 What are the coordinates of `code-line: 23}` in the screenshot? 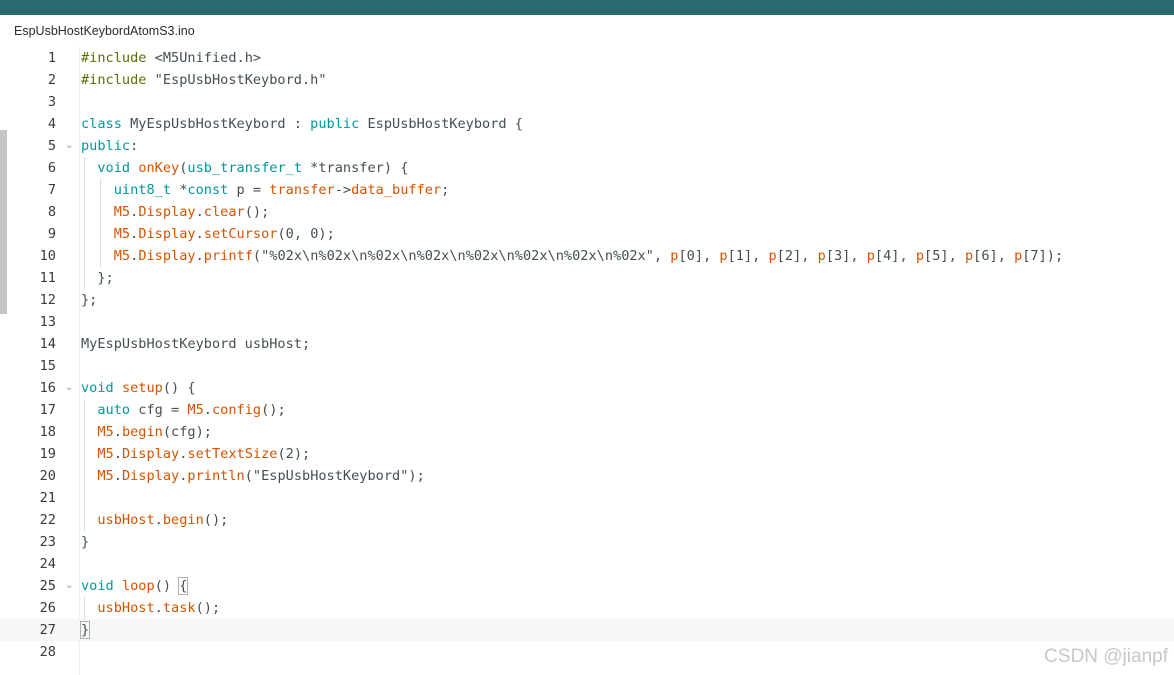 It's located at (587, 542).